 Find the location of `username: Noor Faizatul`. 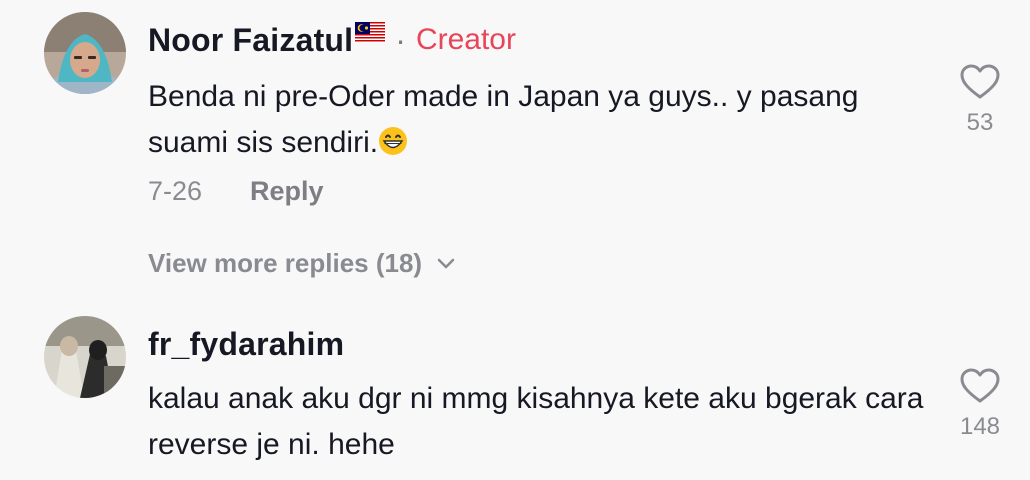

username: Noor Faizatul is located at coordinates (250, 40).